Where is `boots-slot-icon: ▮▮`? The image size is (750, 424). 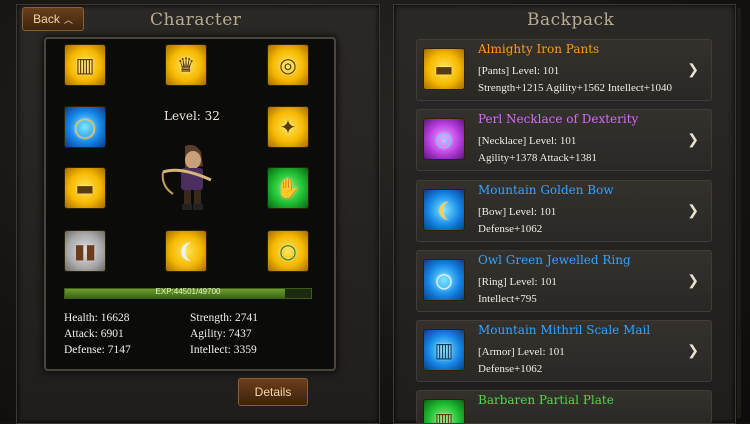
boots-slot-icon: ▮▮ is located at coordinates (84, 251).